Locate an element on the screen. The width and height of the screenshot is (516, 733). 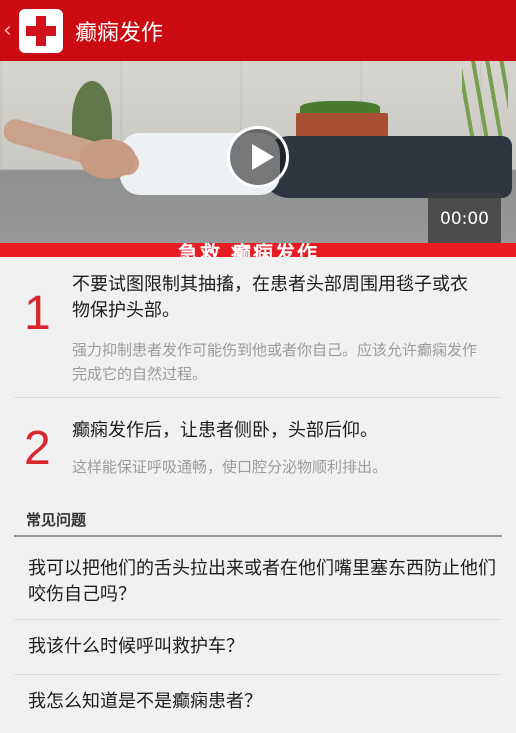
video-caption-bar: 急救 癫痫发作 is located at coordinates (258, 250).